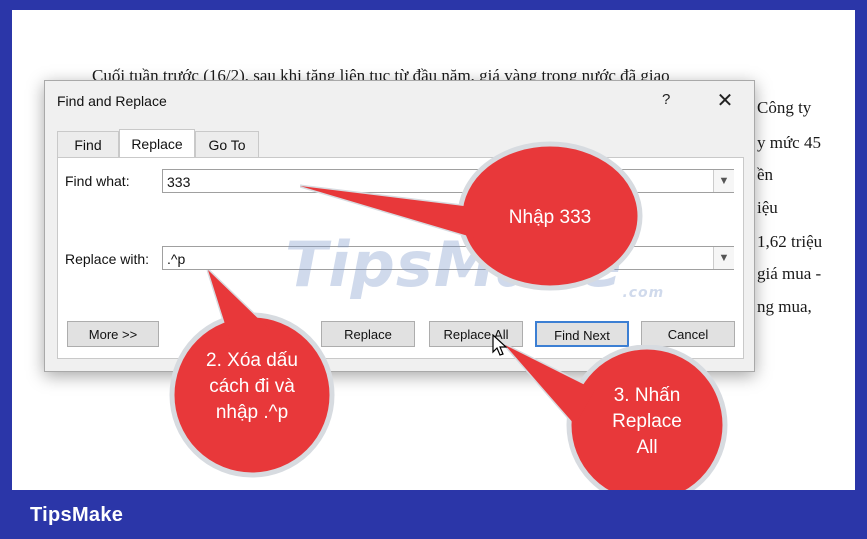  What do you see at coordinates (500, 345) in the screenshot?
I see `mouse-cursor-icon` at bounding box center [500, 345].